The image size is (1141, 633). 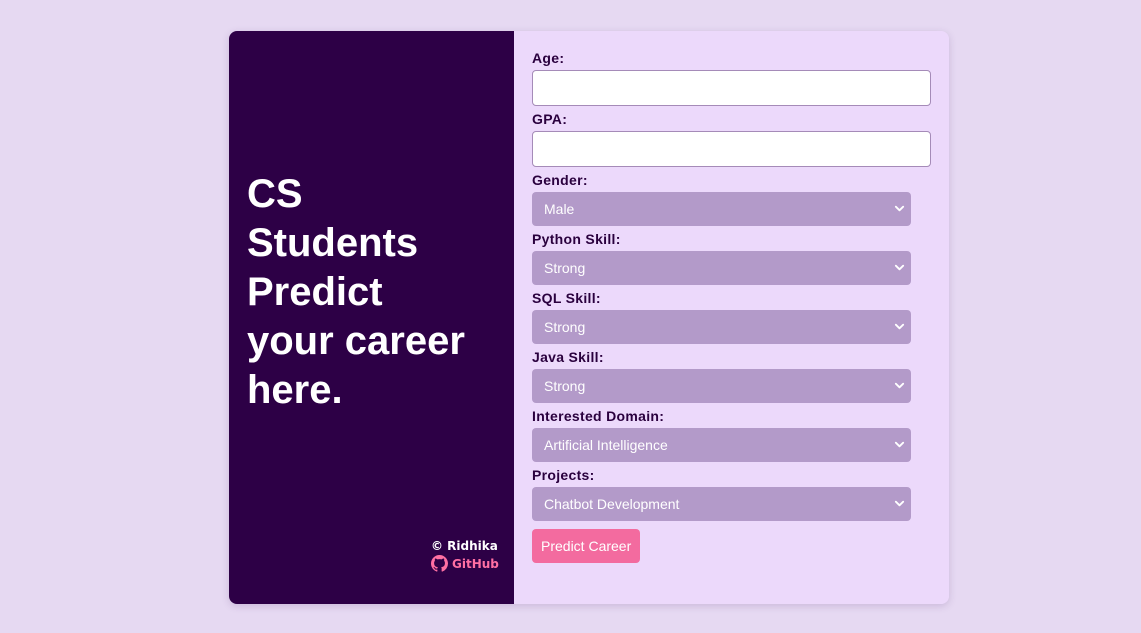 What do you see at coordinates (560, 180) in the screenshot?
I see `gender-label: Gender:` at bounding box center [560, 180].